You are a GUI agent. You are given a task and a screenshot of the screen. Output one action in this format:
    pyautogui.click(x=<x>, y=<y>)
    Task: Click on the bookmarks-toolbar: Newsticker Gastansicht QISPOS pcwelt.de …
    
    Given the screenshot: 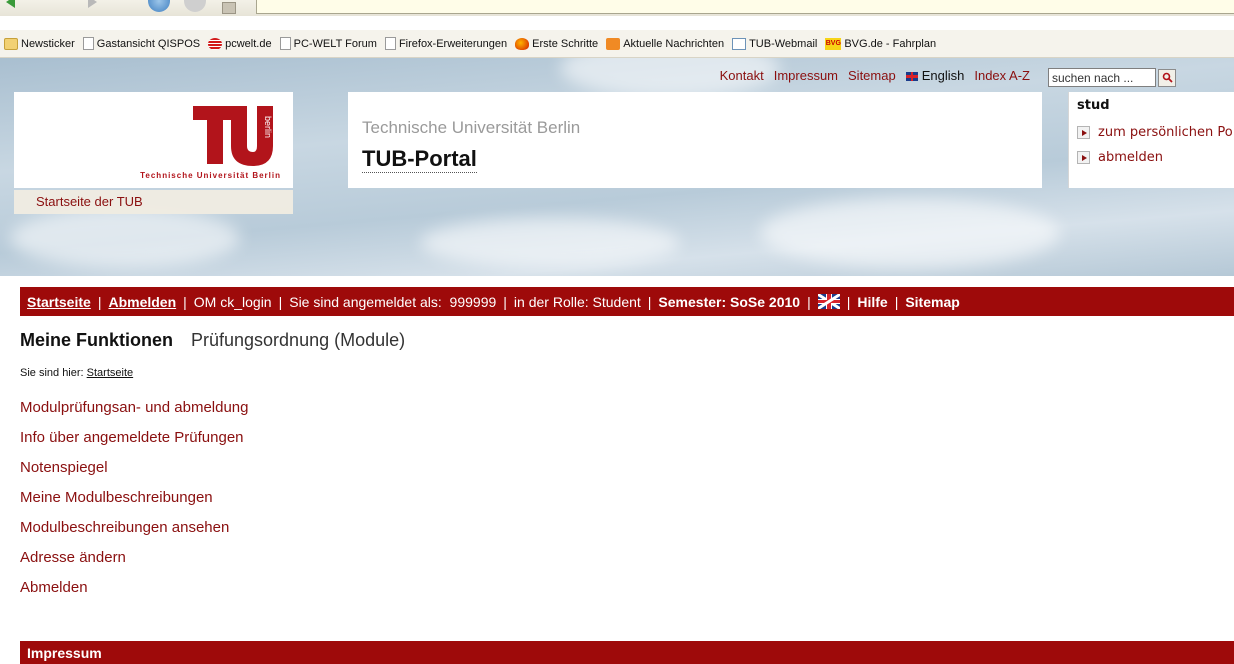 What is the action you would take?
    pyautogui.click(x=617, y=44)
    